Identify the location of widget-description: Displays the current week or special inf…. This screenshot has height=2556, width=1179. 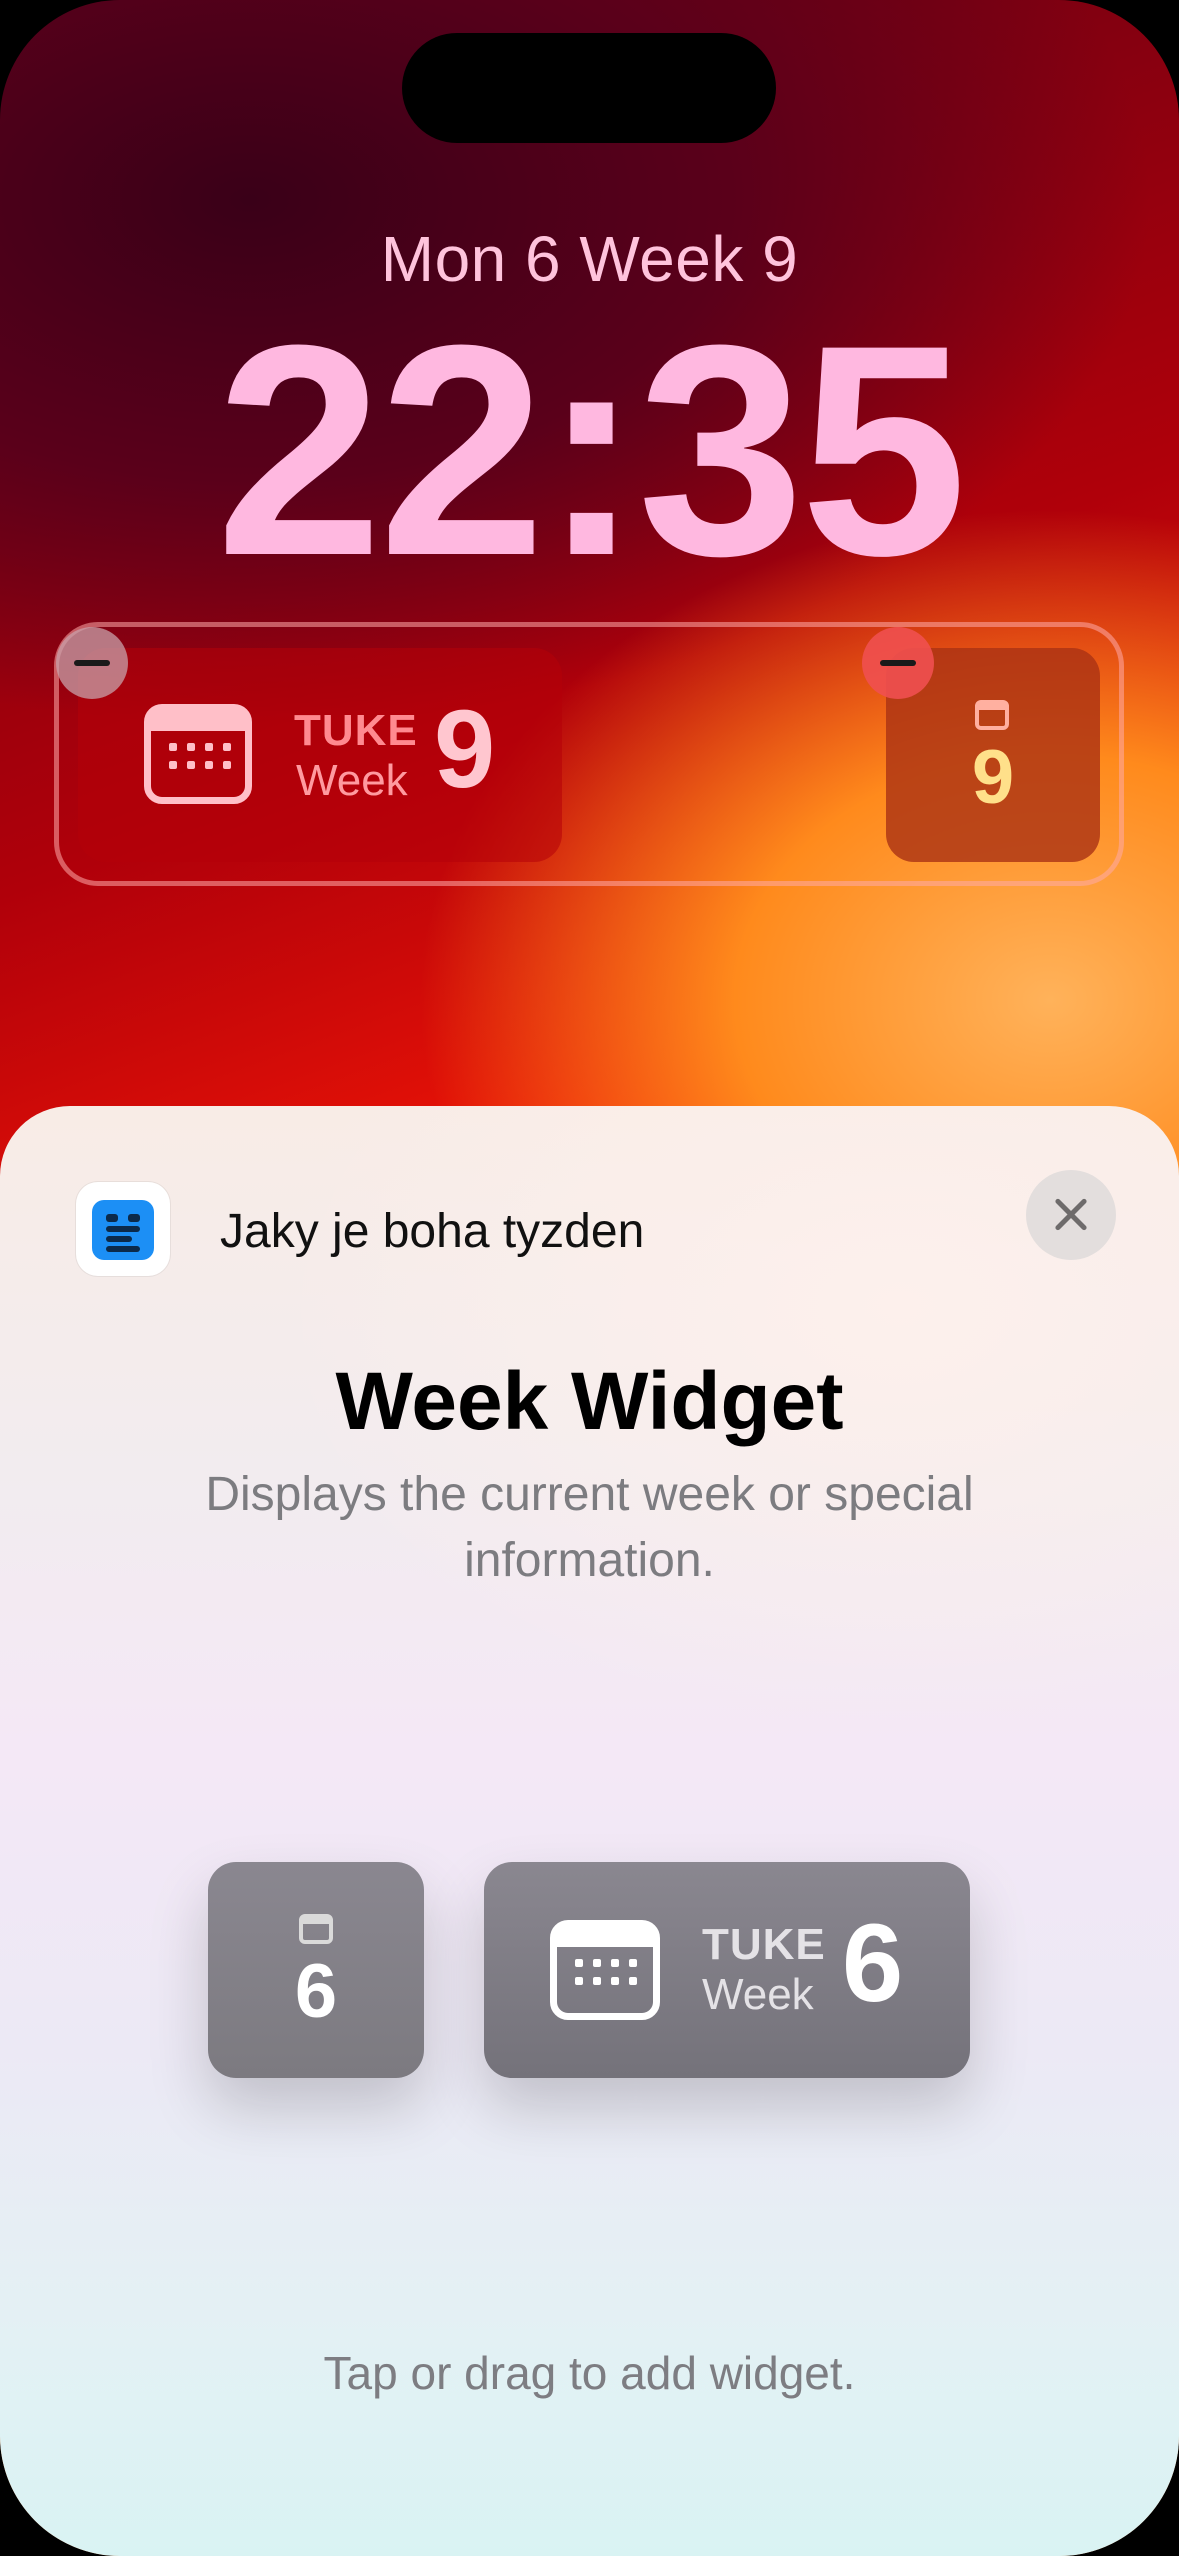
(589, 1527).